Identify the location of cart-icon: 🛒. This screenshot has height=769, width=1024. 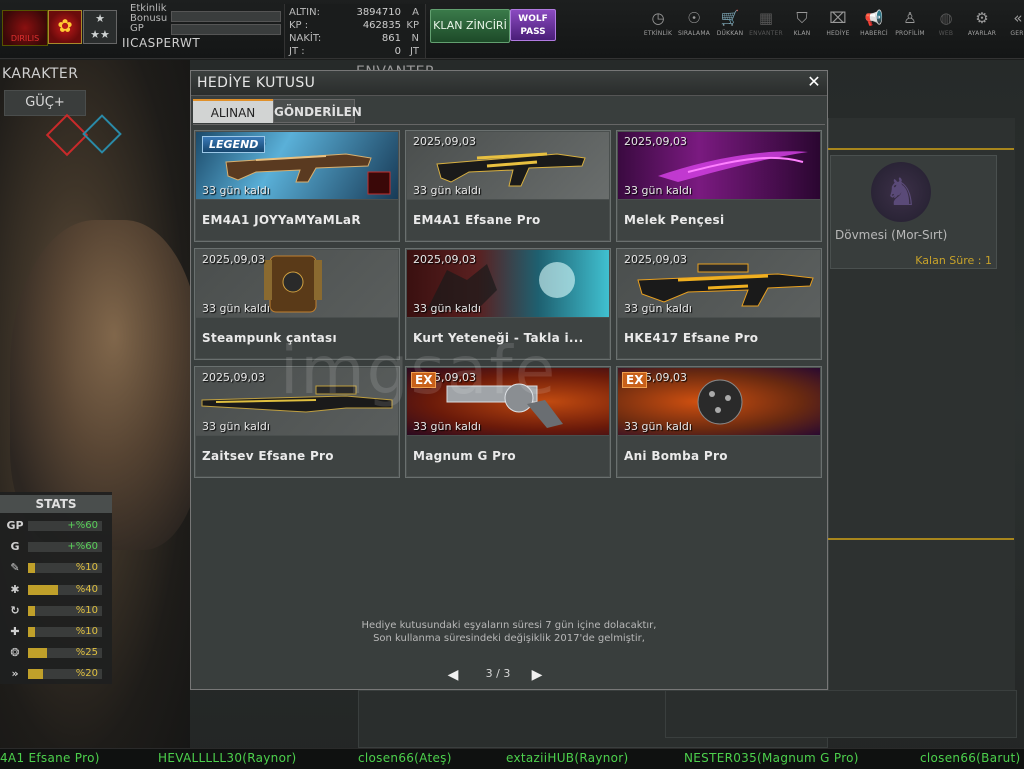
(730, 18).